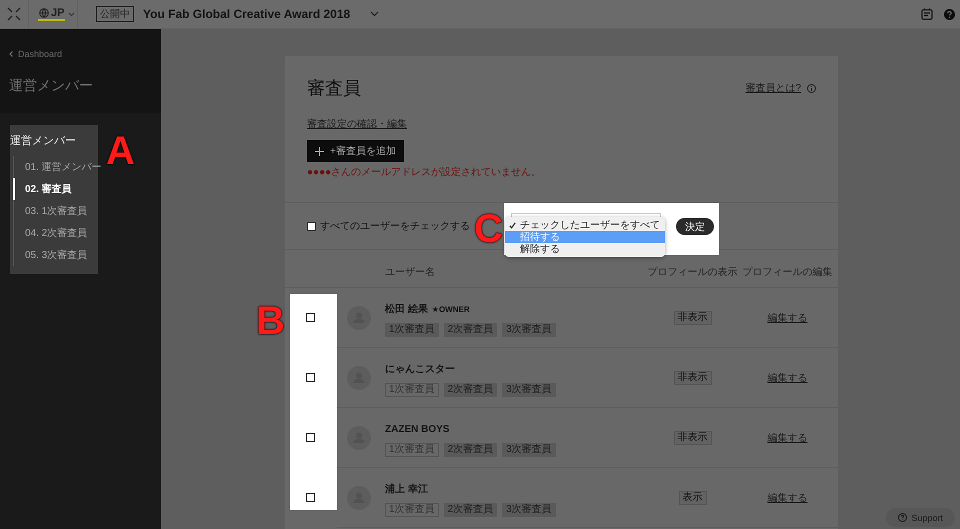 The height and width of the screenshot is (529, 960). Describe the element at coordinates (512, 225) in the screenshot. I see `check-icon` at that location.